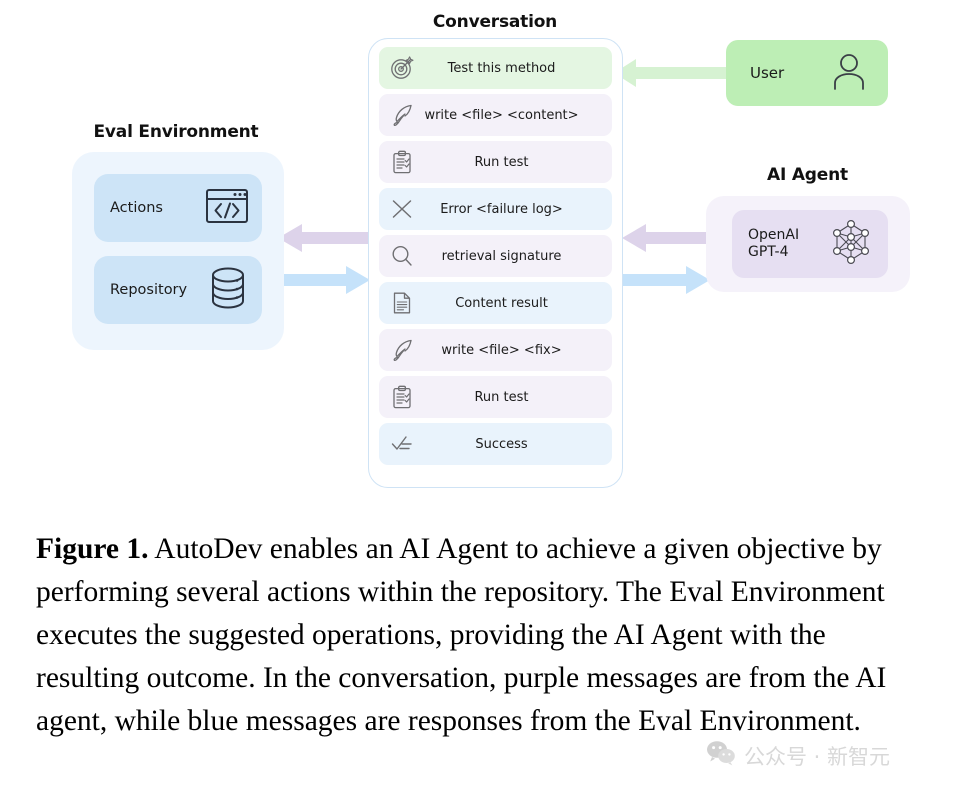 This screenshot has height=799, width=960. What do you see at coordinates (851, 244) in the screenshot?
I see `neural-network-icon` at bounding box center [851, 244].